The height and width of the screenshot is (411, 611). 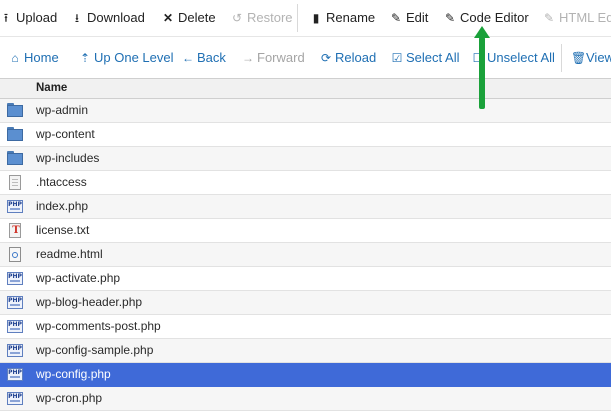 I want to click on file-name: wp-includes, so click(x=67, y=158).